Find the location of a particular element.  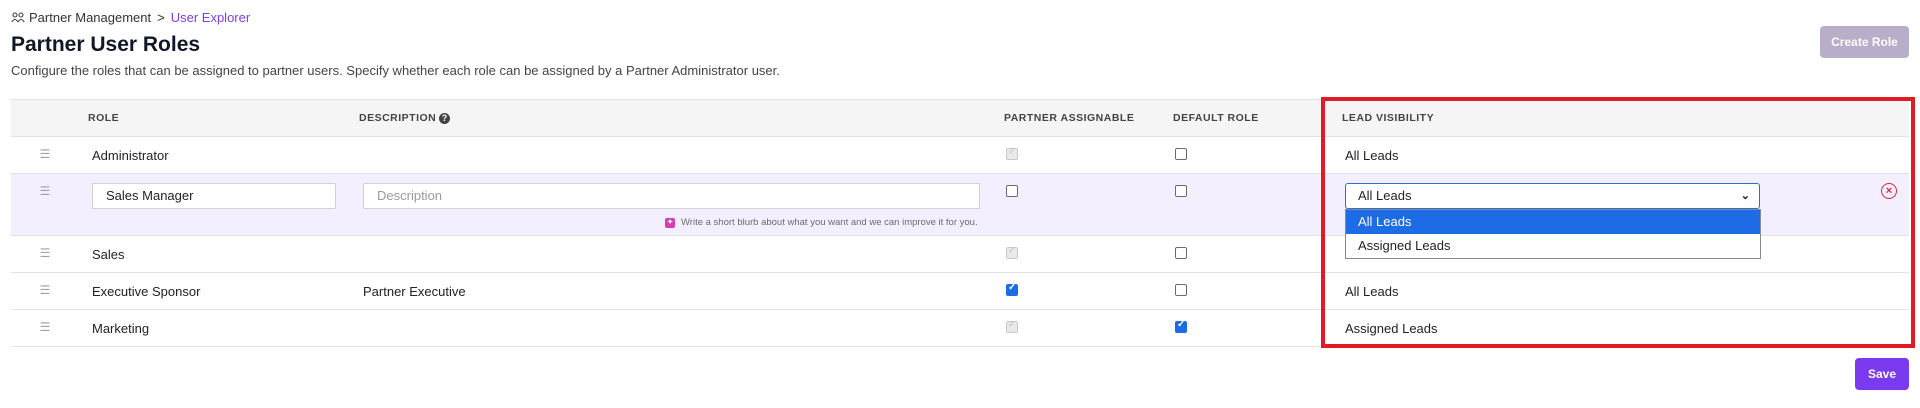

lead-visibility-selected: All Leads is located at coordinates (1385, 195).